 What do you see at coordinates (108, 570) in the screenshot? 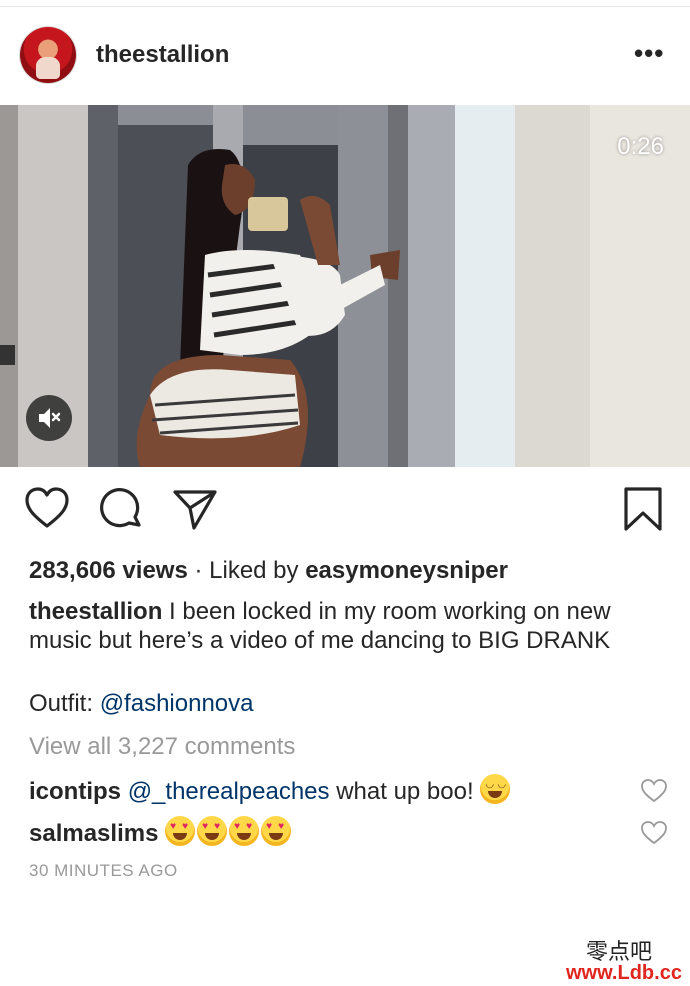
I see `views-count: 283,606 views` at bounding box center [108, 570].